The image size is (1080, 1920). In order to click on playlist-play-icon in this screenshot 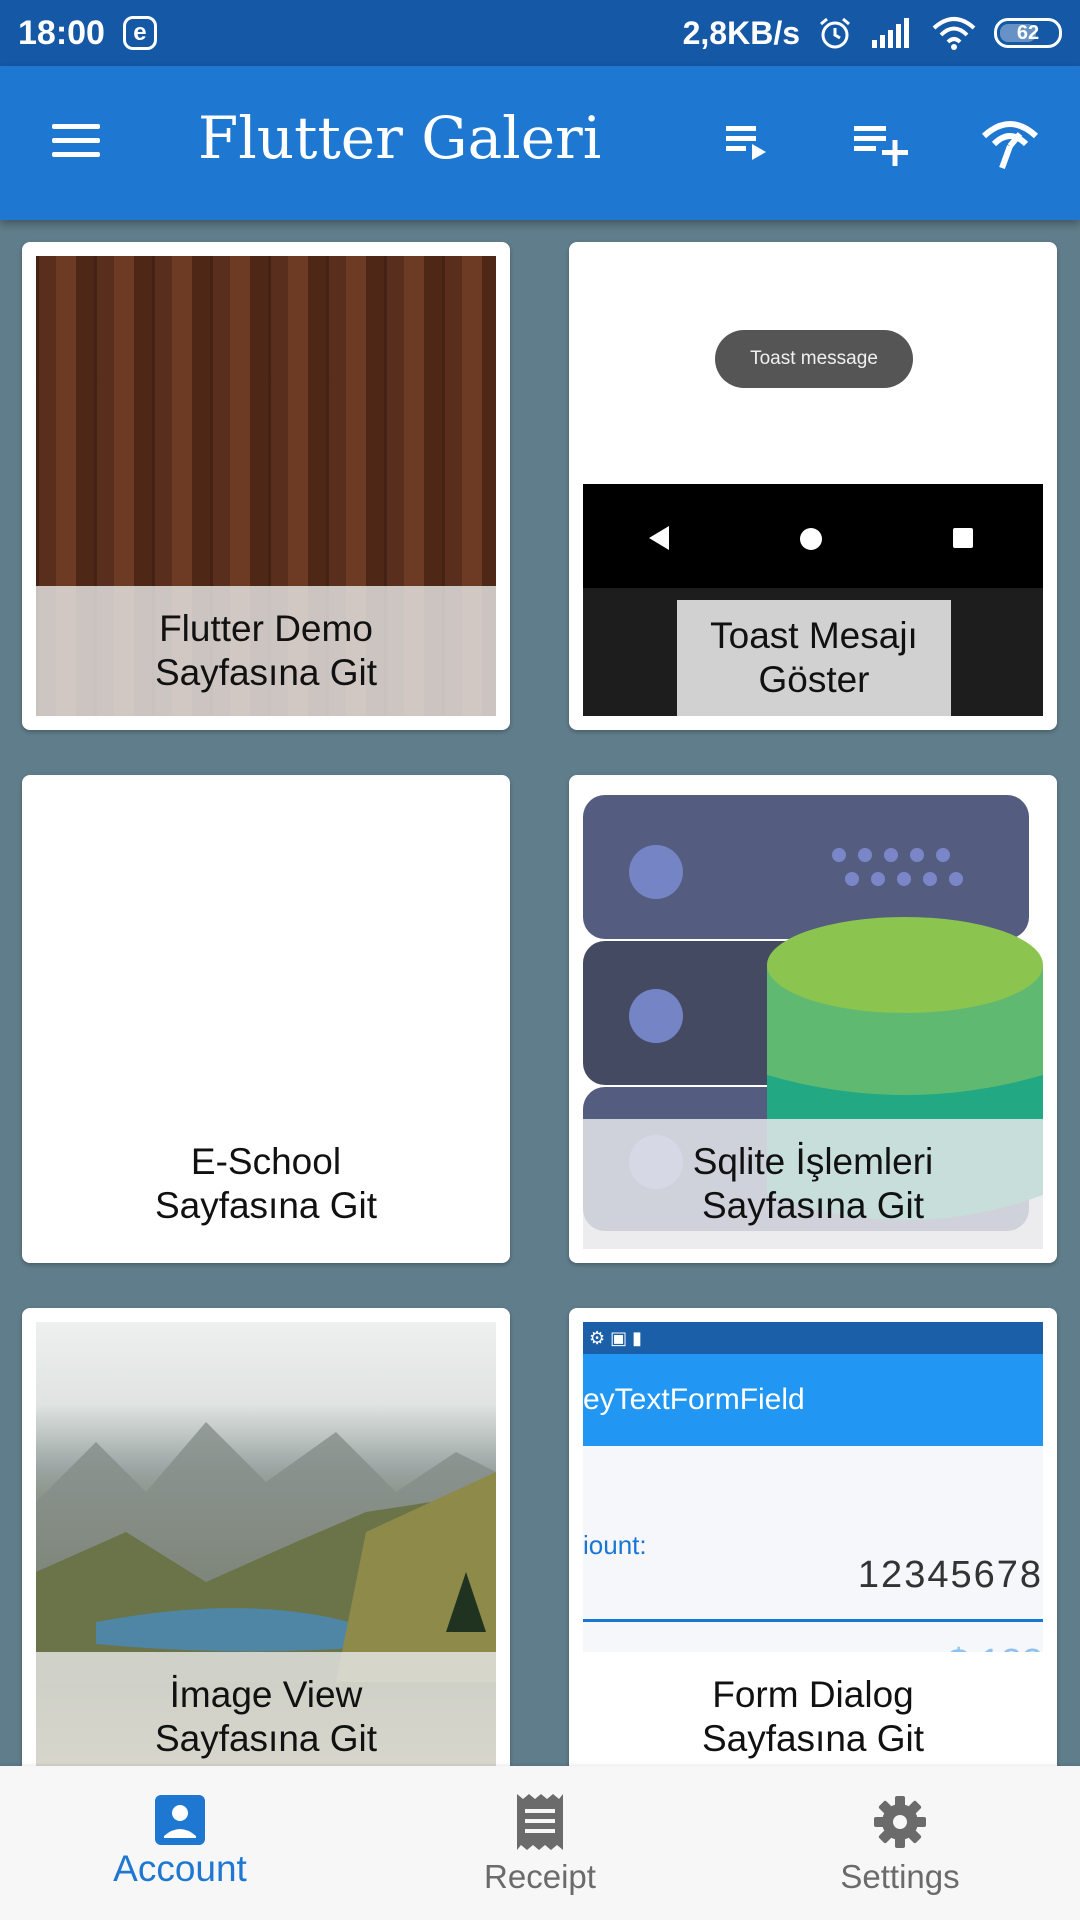, I will do `click(746, 142)`.